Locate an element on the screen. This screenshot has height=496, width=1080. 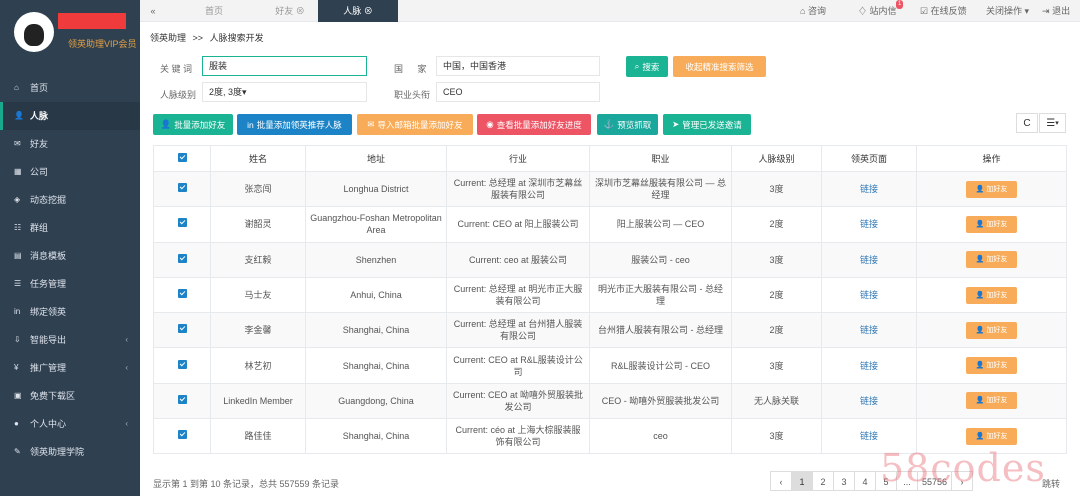
job-title-input: CEO is located at coordinates (518, 92).